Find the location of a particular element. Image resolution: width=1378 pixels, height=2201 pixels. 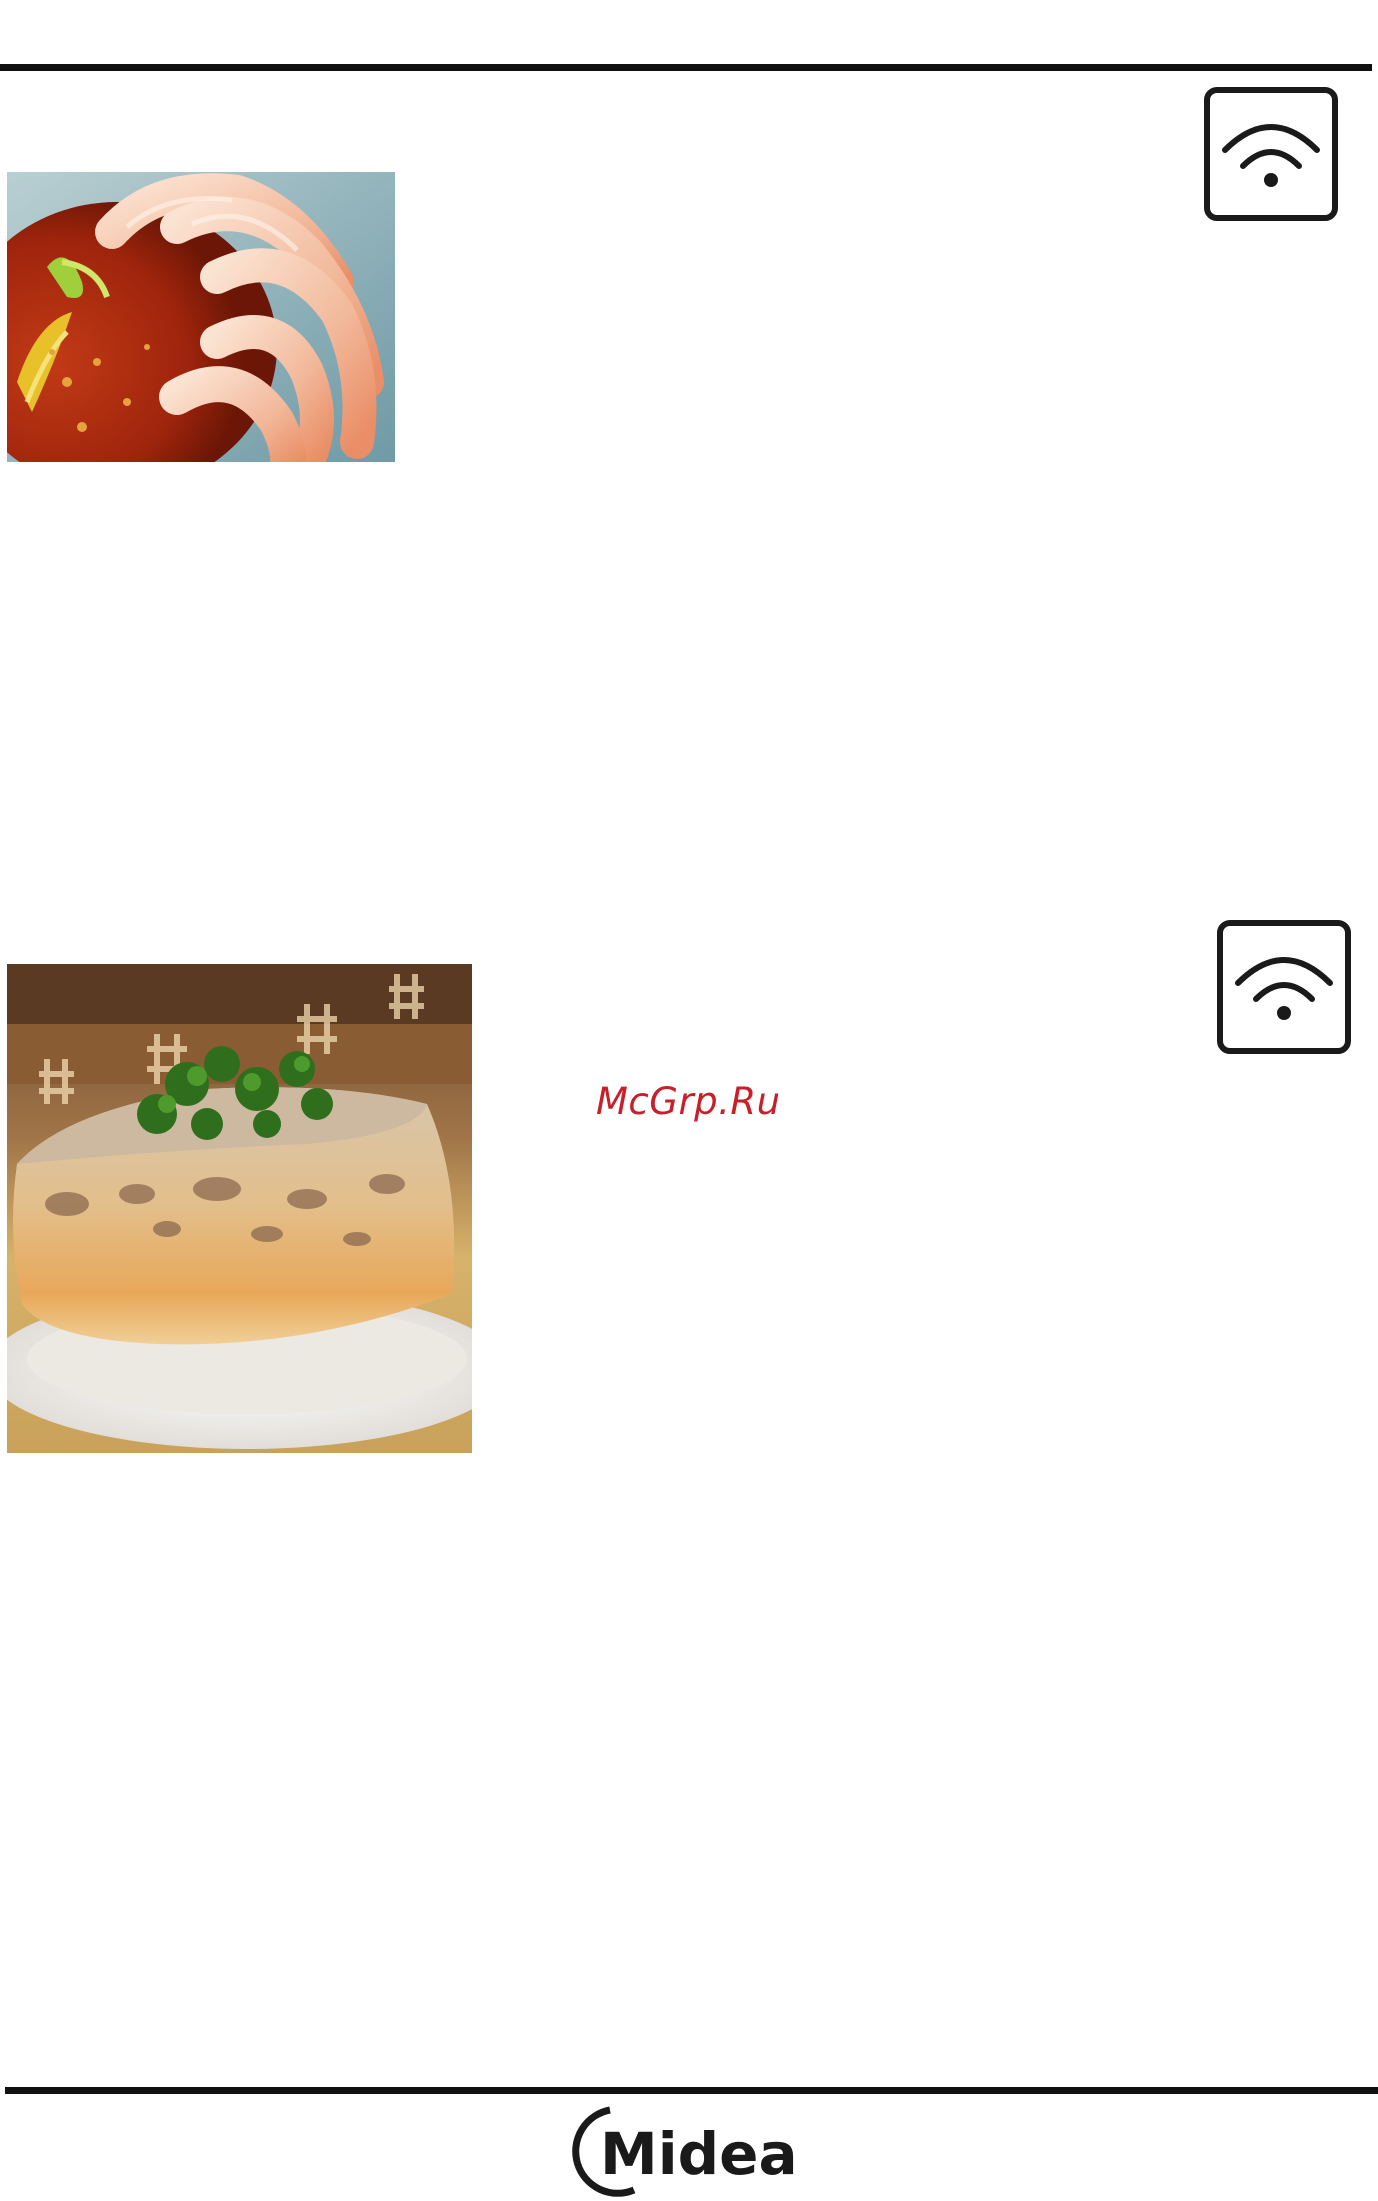

midea-logo: Midea is located at coordinates (686, 2149).